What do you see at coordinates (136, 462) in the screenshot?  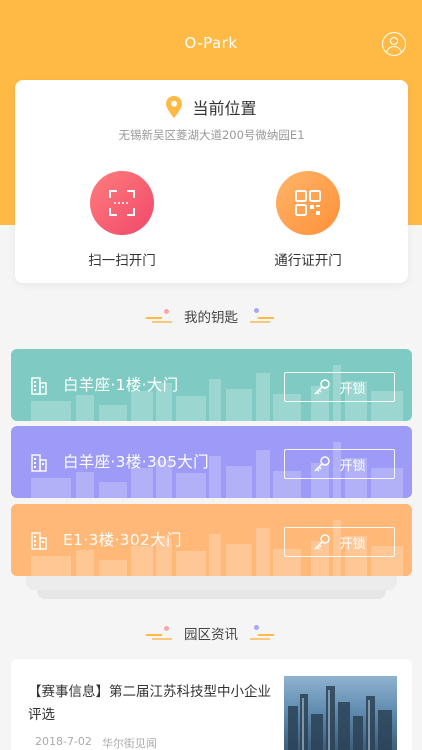 I see `key-name: 白羊座·3楼·305大门` at bounding box center [136, 462].